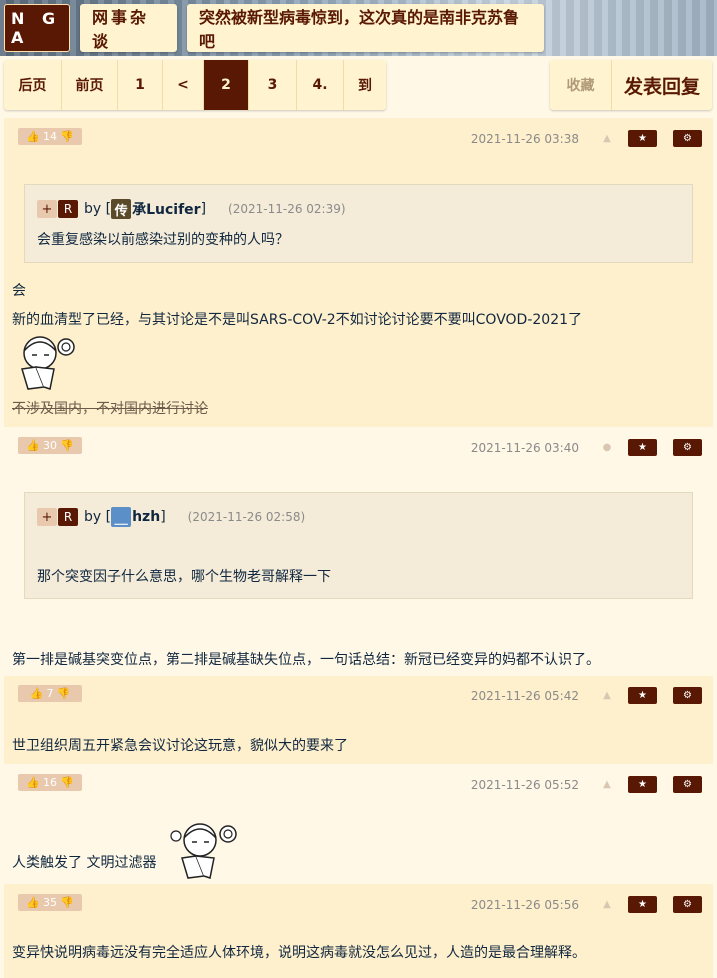  I want to click on vote-bar: 👍 14 👎, so click(50, 136).